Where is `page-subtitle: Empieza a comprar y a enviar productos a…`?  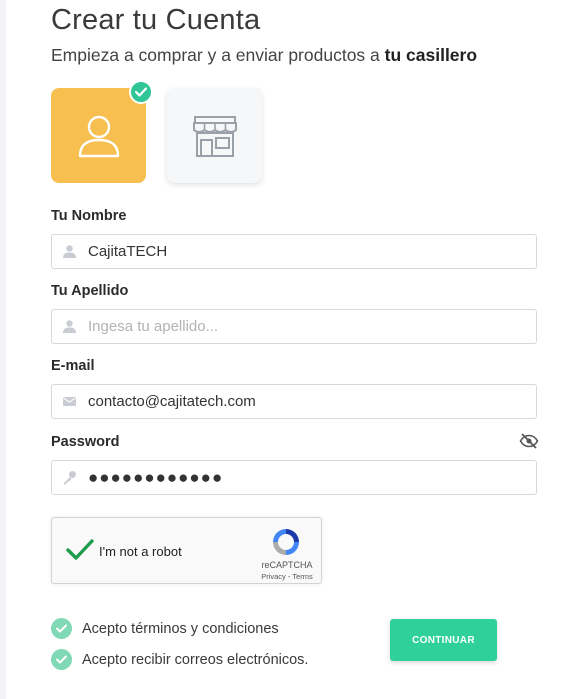 page-subtitle: Empieza a comprar y a enviar productos a… is located at coordinates (264, 55).